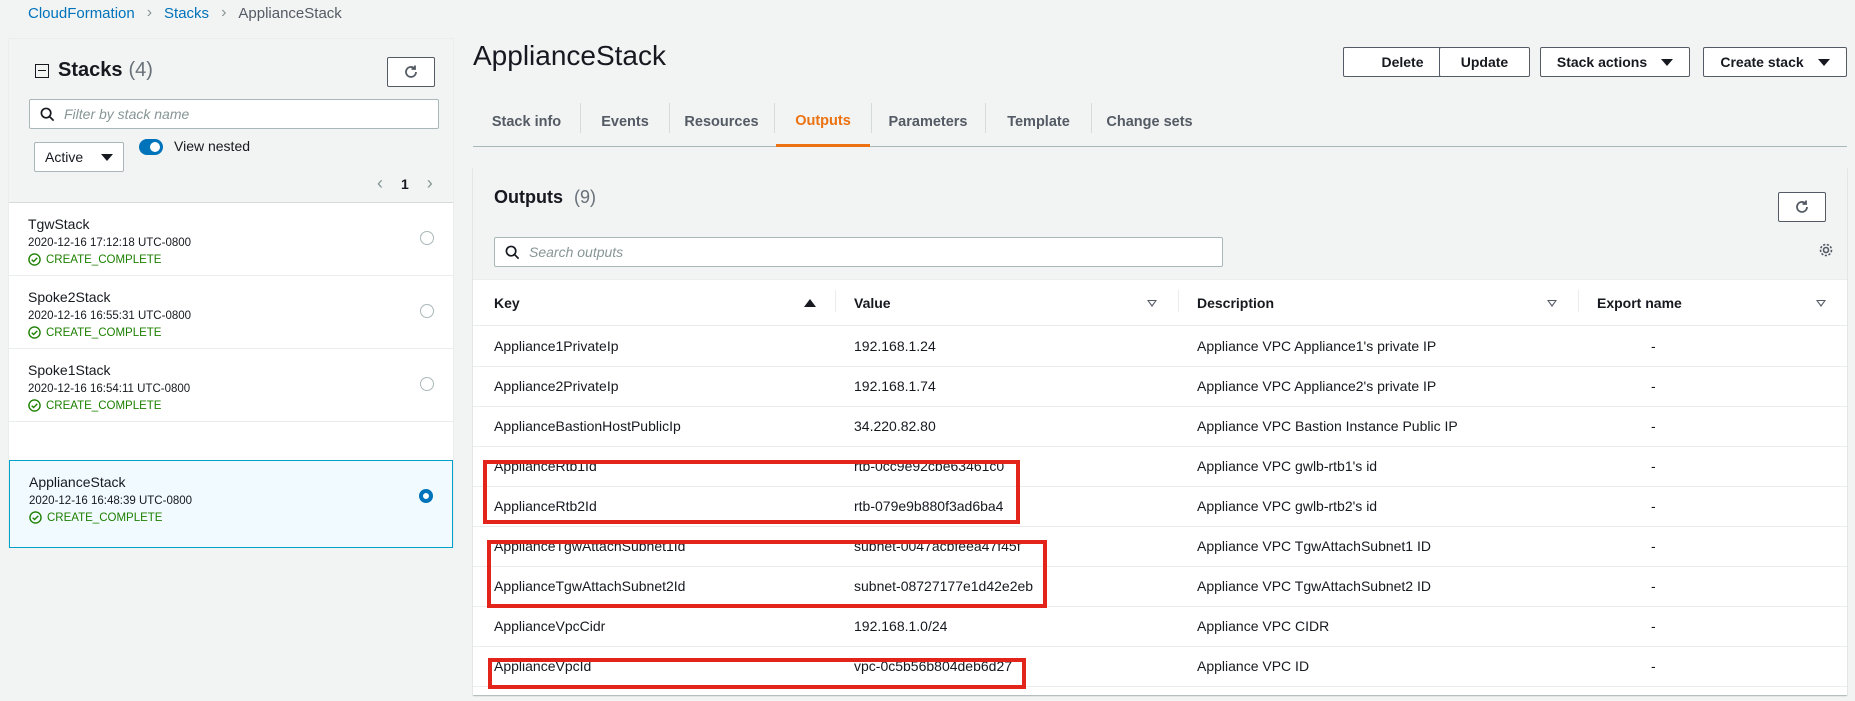 This screenshot has width=1855, height=701. Describe the element at coordinates (1317, 346) in the screenshot. I see `cell-description: Appliance VPC Appliance1's private IP` at that location.